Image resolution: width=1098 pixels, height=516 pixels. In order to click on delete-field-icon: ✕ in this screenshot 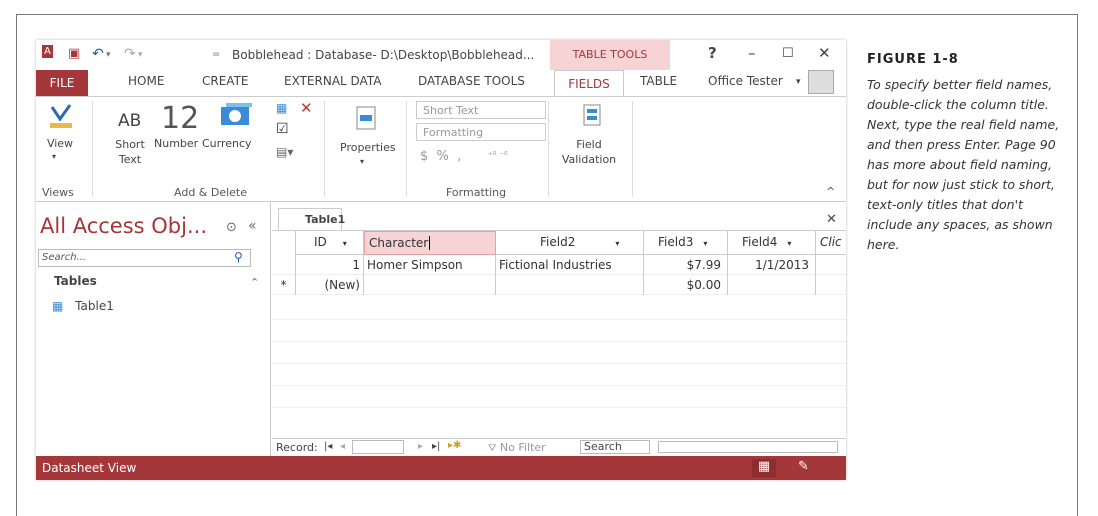, I will do `click(306, 108)`.